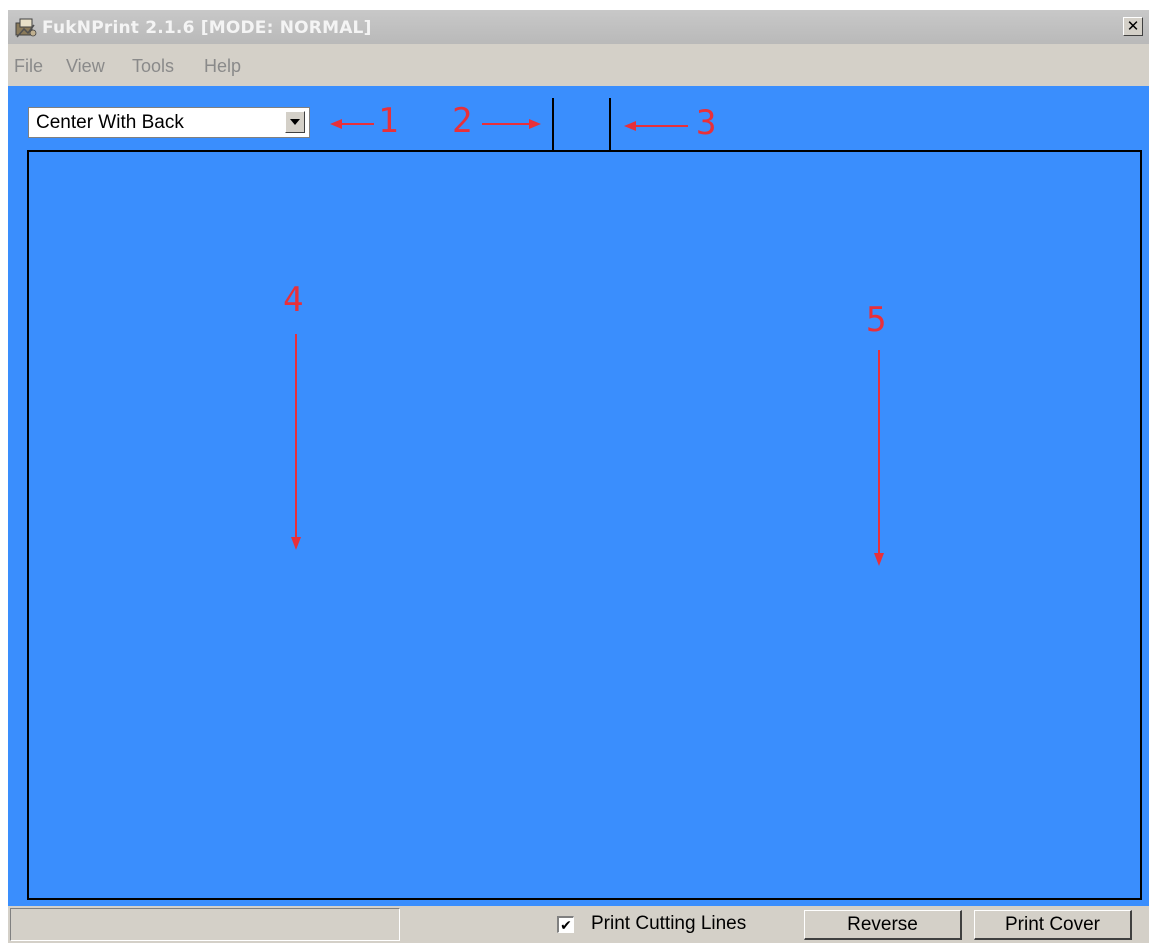  Describe the element at coordinates (153, 66) in the screenshot. I see `menu-tools: Tools` at that location.